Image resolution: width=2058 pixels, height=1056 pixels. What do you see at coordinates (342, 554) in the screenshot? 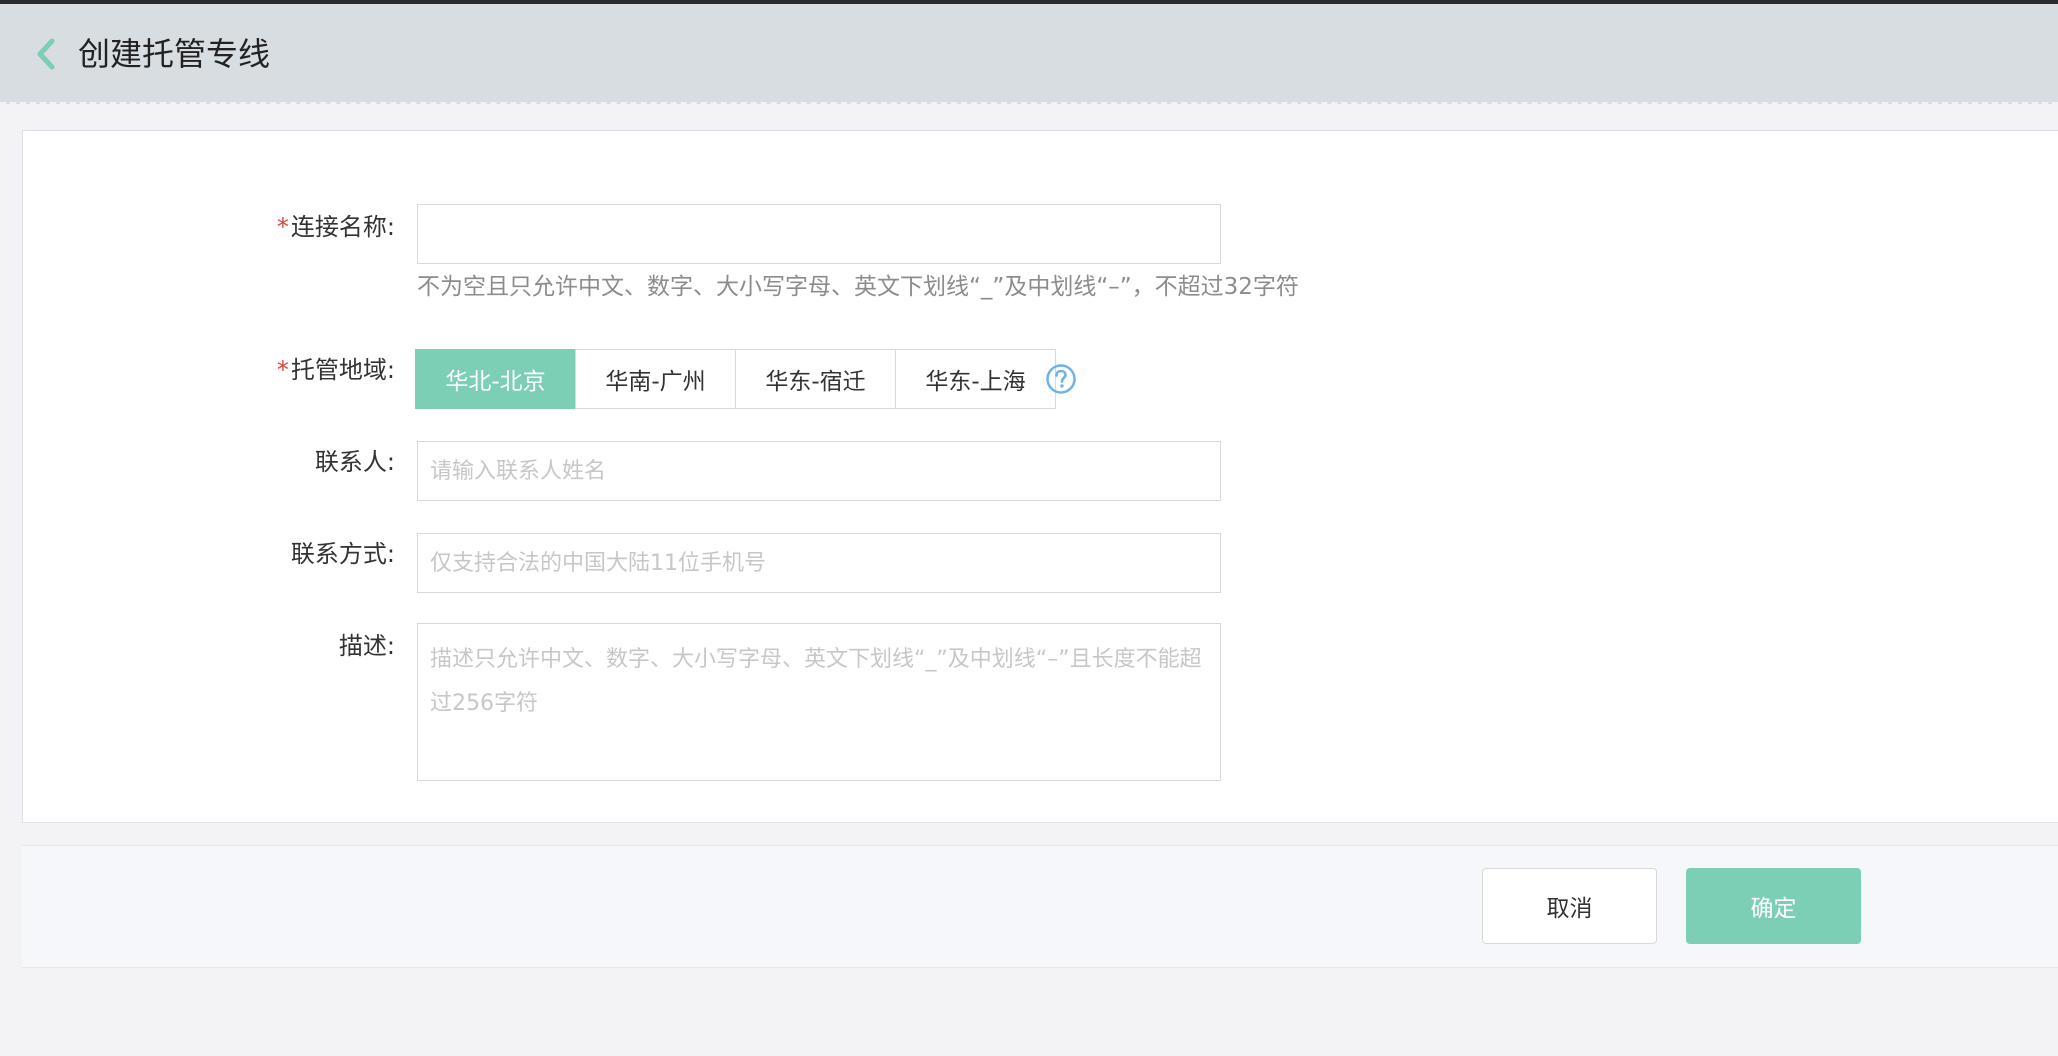
I see `phone-label: 联系方式:` at bounding box center [342, 554].